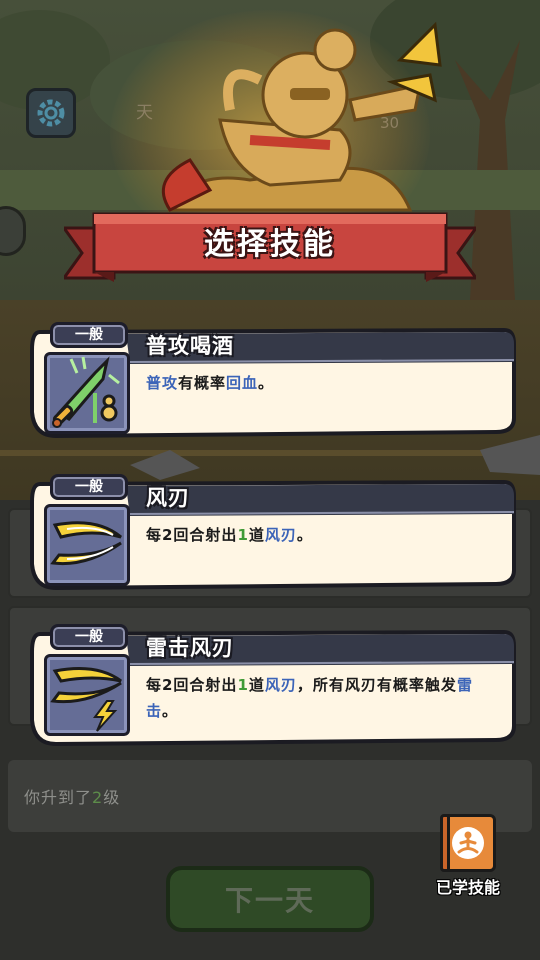 The width and height of the screenshot is (540, 960). Describe the element at coordinates (270, 244) in the screenshot. I see `dialog-title: 选择技能` at that location.